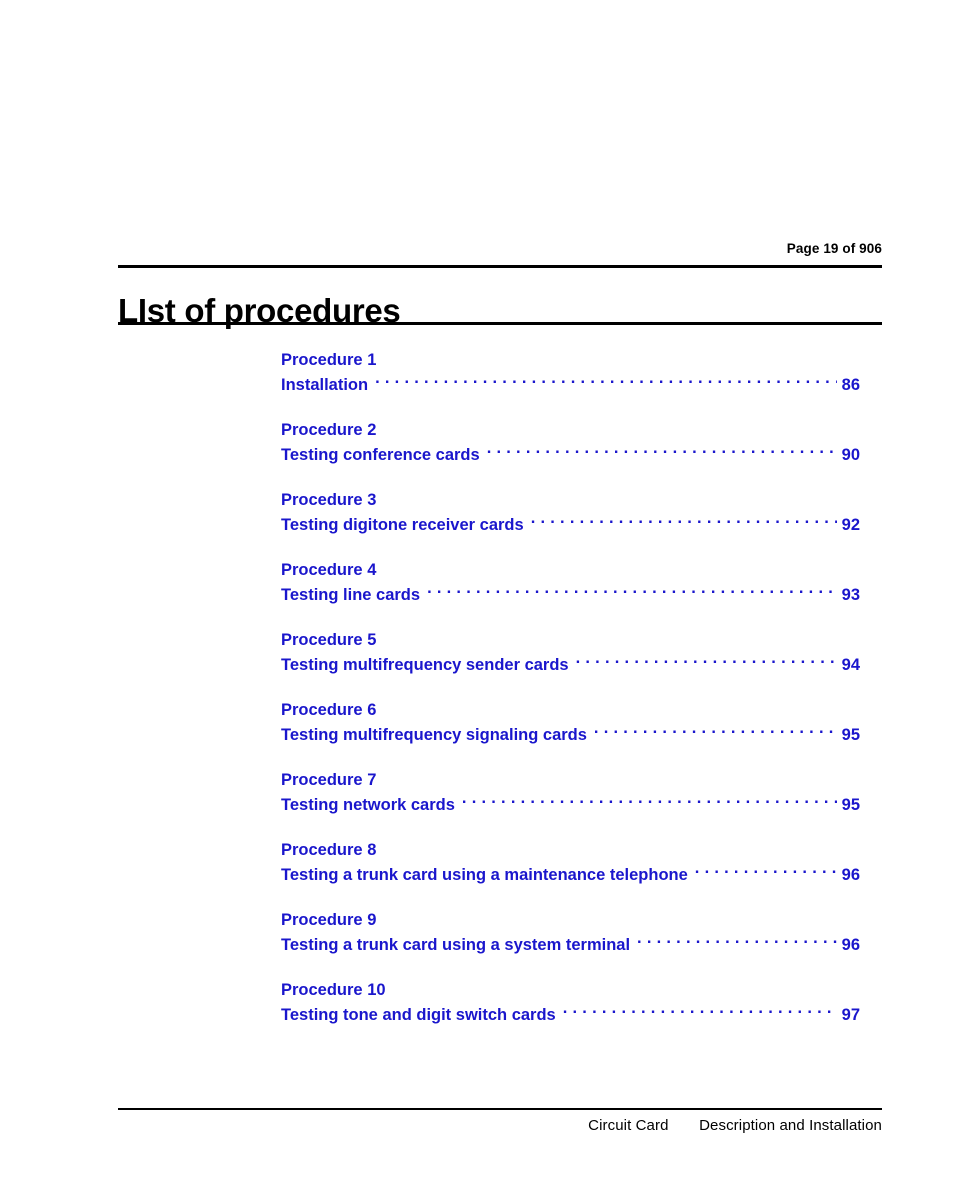  Describe the element at coordinates (834, 248) in the screenshot. I see `page-number-header: Page 19 of 906` at that location.